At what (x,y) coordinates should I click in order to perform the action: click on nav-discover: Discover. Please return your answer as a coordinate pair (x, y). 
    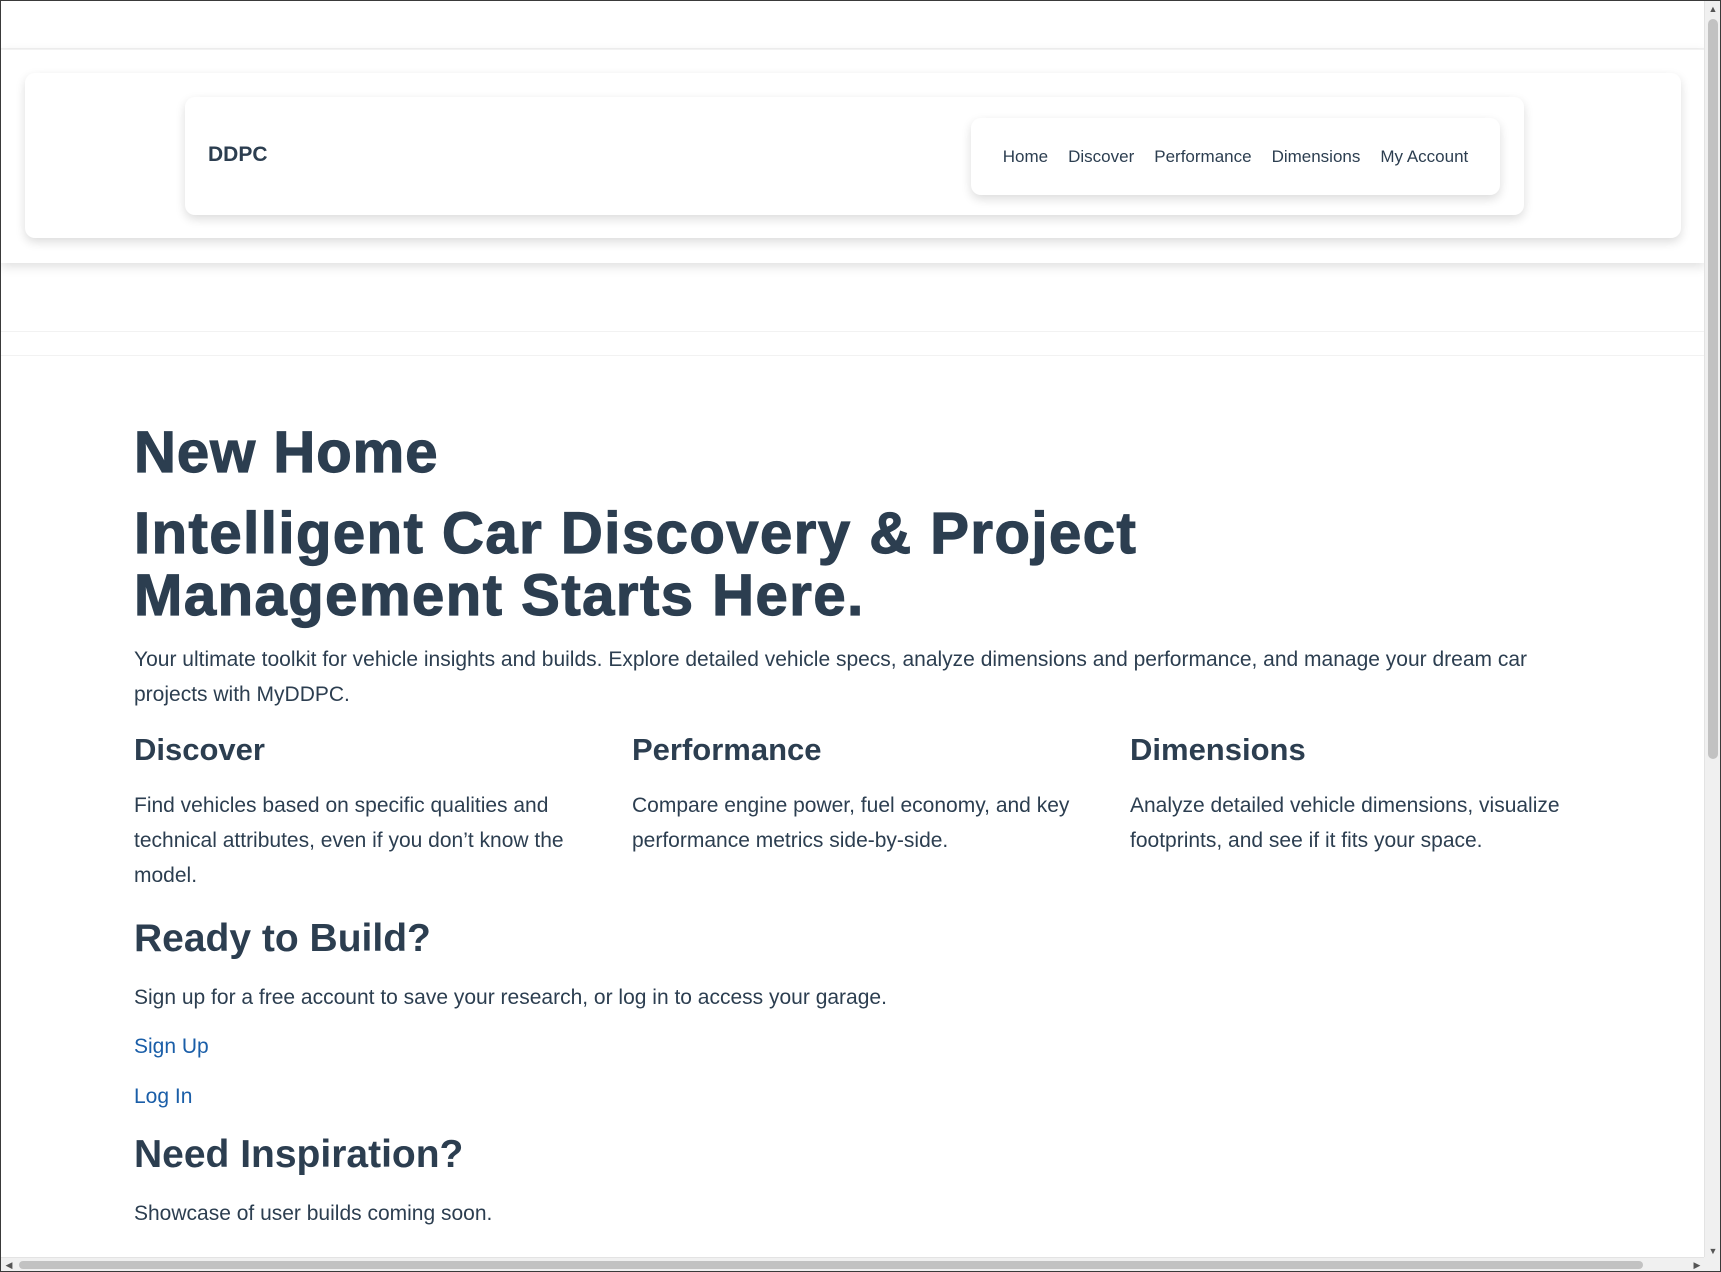
    Looking at the image, I should click on (1101, 157).